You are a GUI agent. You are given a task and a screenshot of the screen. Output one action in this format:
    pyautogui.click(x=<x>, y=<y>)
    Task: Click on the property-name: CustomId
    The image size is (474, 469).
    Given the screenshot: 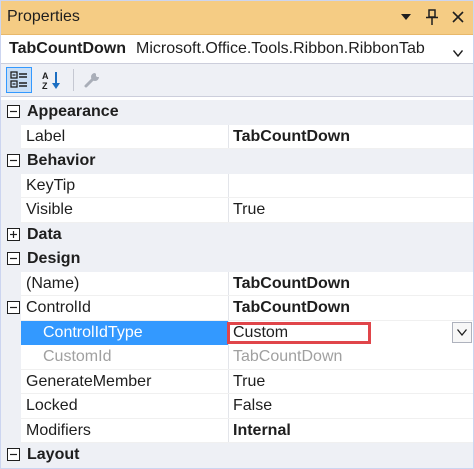 What is the action you would take?
    pyautogui.click(x=77, y=356)
    